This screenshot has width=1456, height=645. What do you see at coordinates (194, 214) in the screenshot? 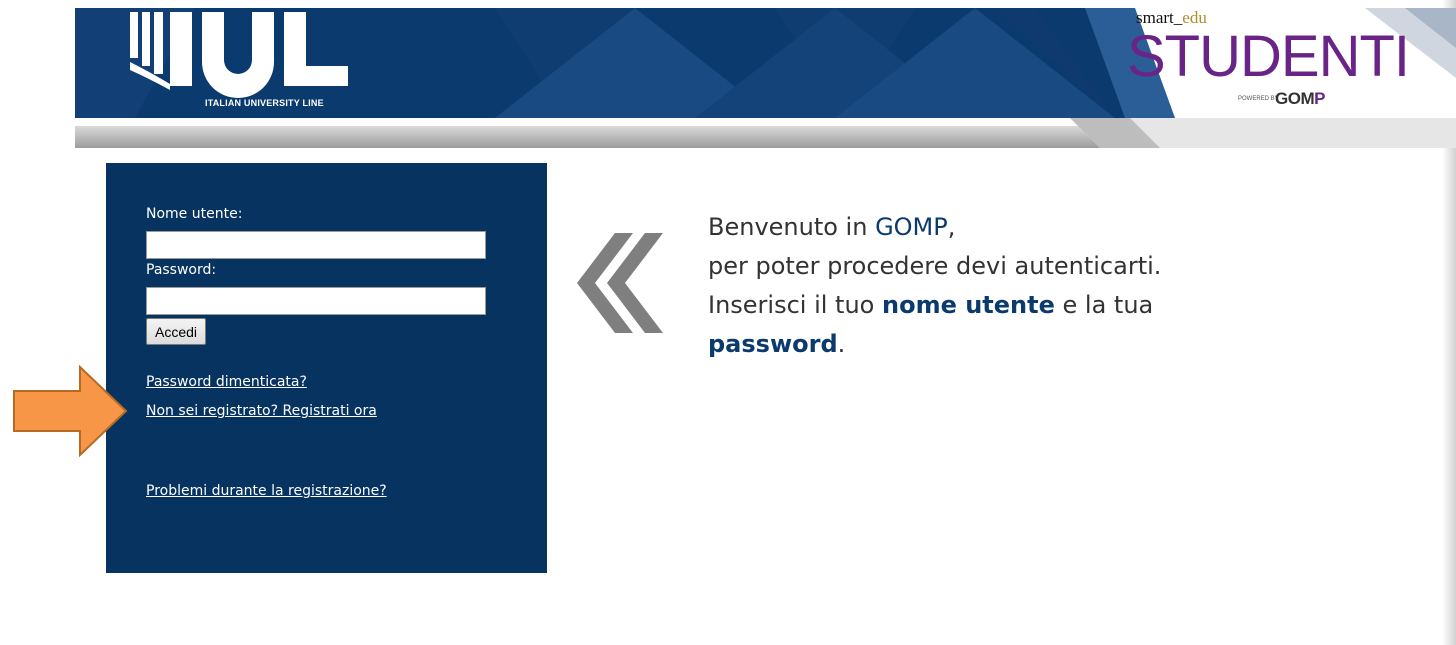
I see `username-label: Nome utente:` at bounding box center [194, 214].